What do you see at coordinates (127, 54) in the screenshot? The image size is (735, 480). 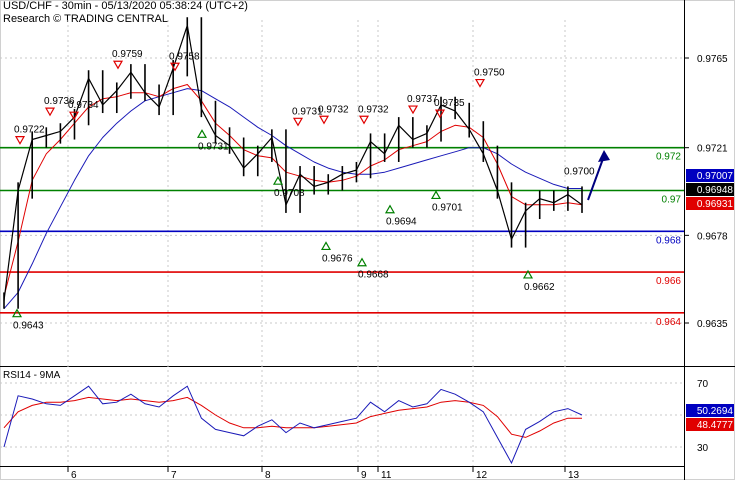 I see `peak-label: 0.9759` at bounding box center [127, 54].